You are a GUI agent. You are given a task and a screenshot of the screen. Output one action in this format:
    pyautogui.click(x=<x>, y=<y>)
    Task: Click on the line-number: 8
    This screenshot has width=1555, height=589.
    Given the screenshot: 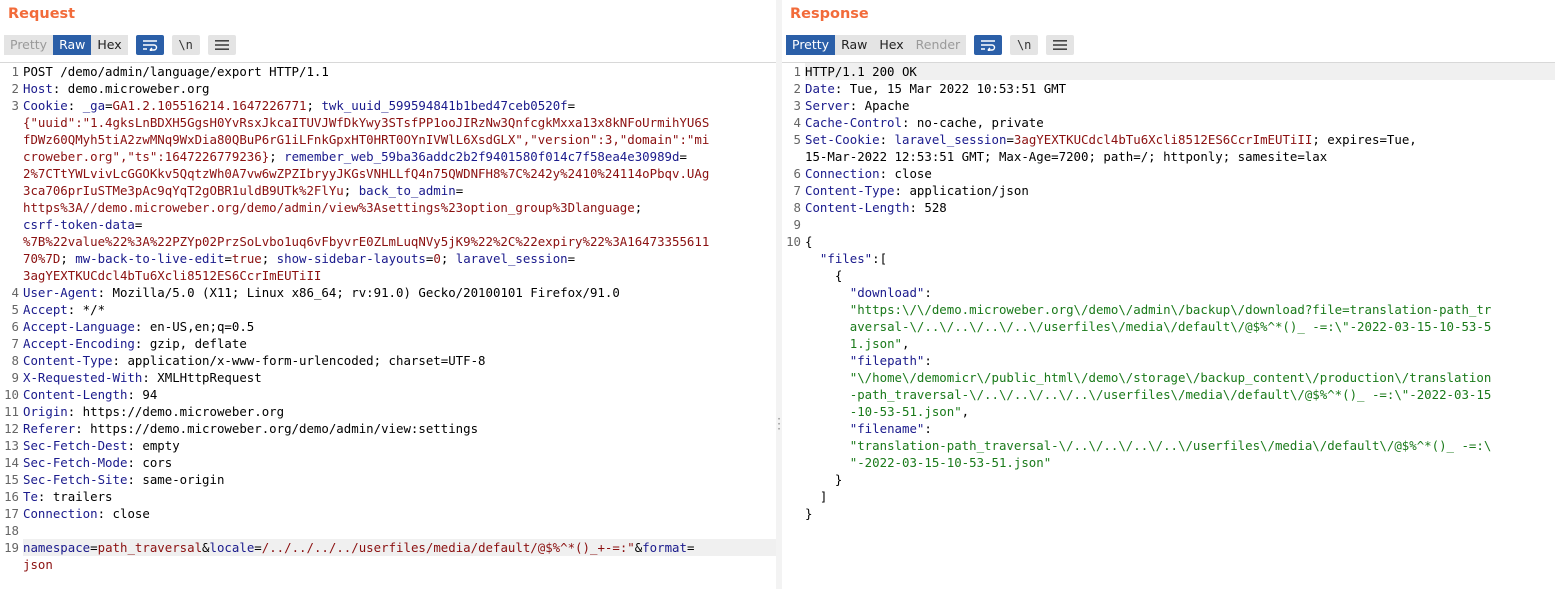 What is the action you would take?
    pyautogui.click(x=15, y=360)
    